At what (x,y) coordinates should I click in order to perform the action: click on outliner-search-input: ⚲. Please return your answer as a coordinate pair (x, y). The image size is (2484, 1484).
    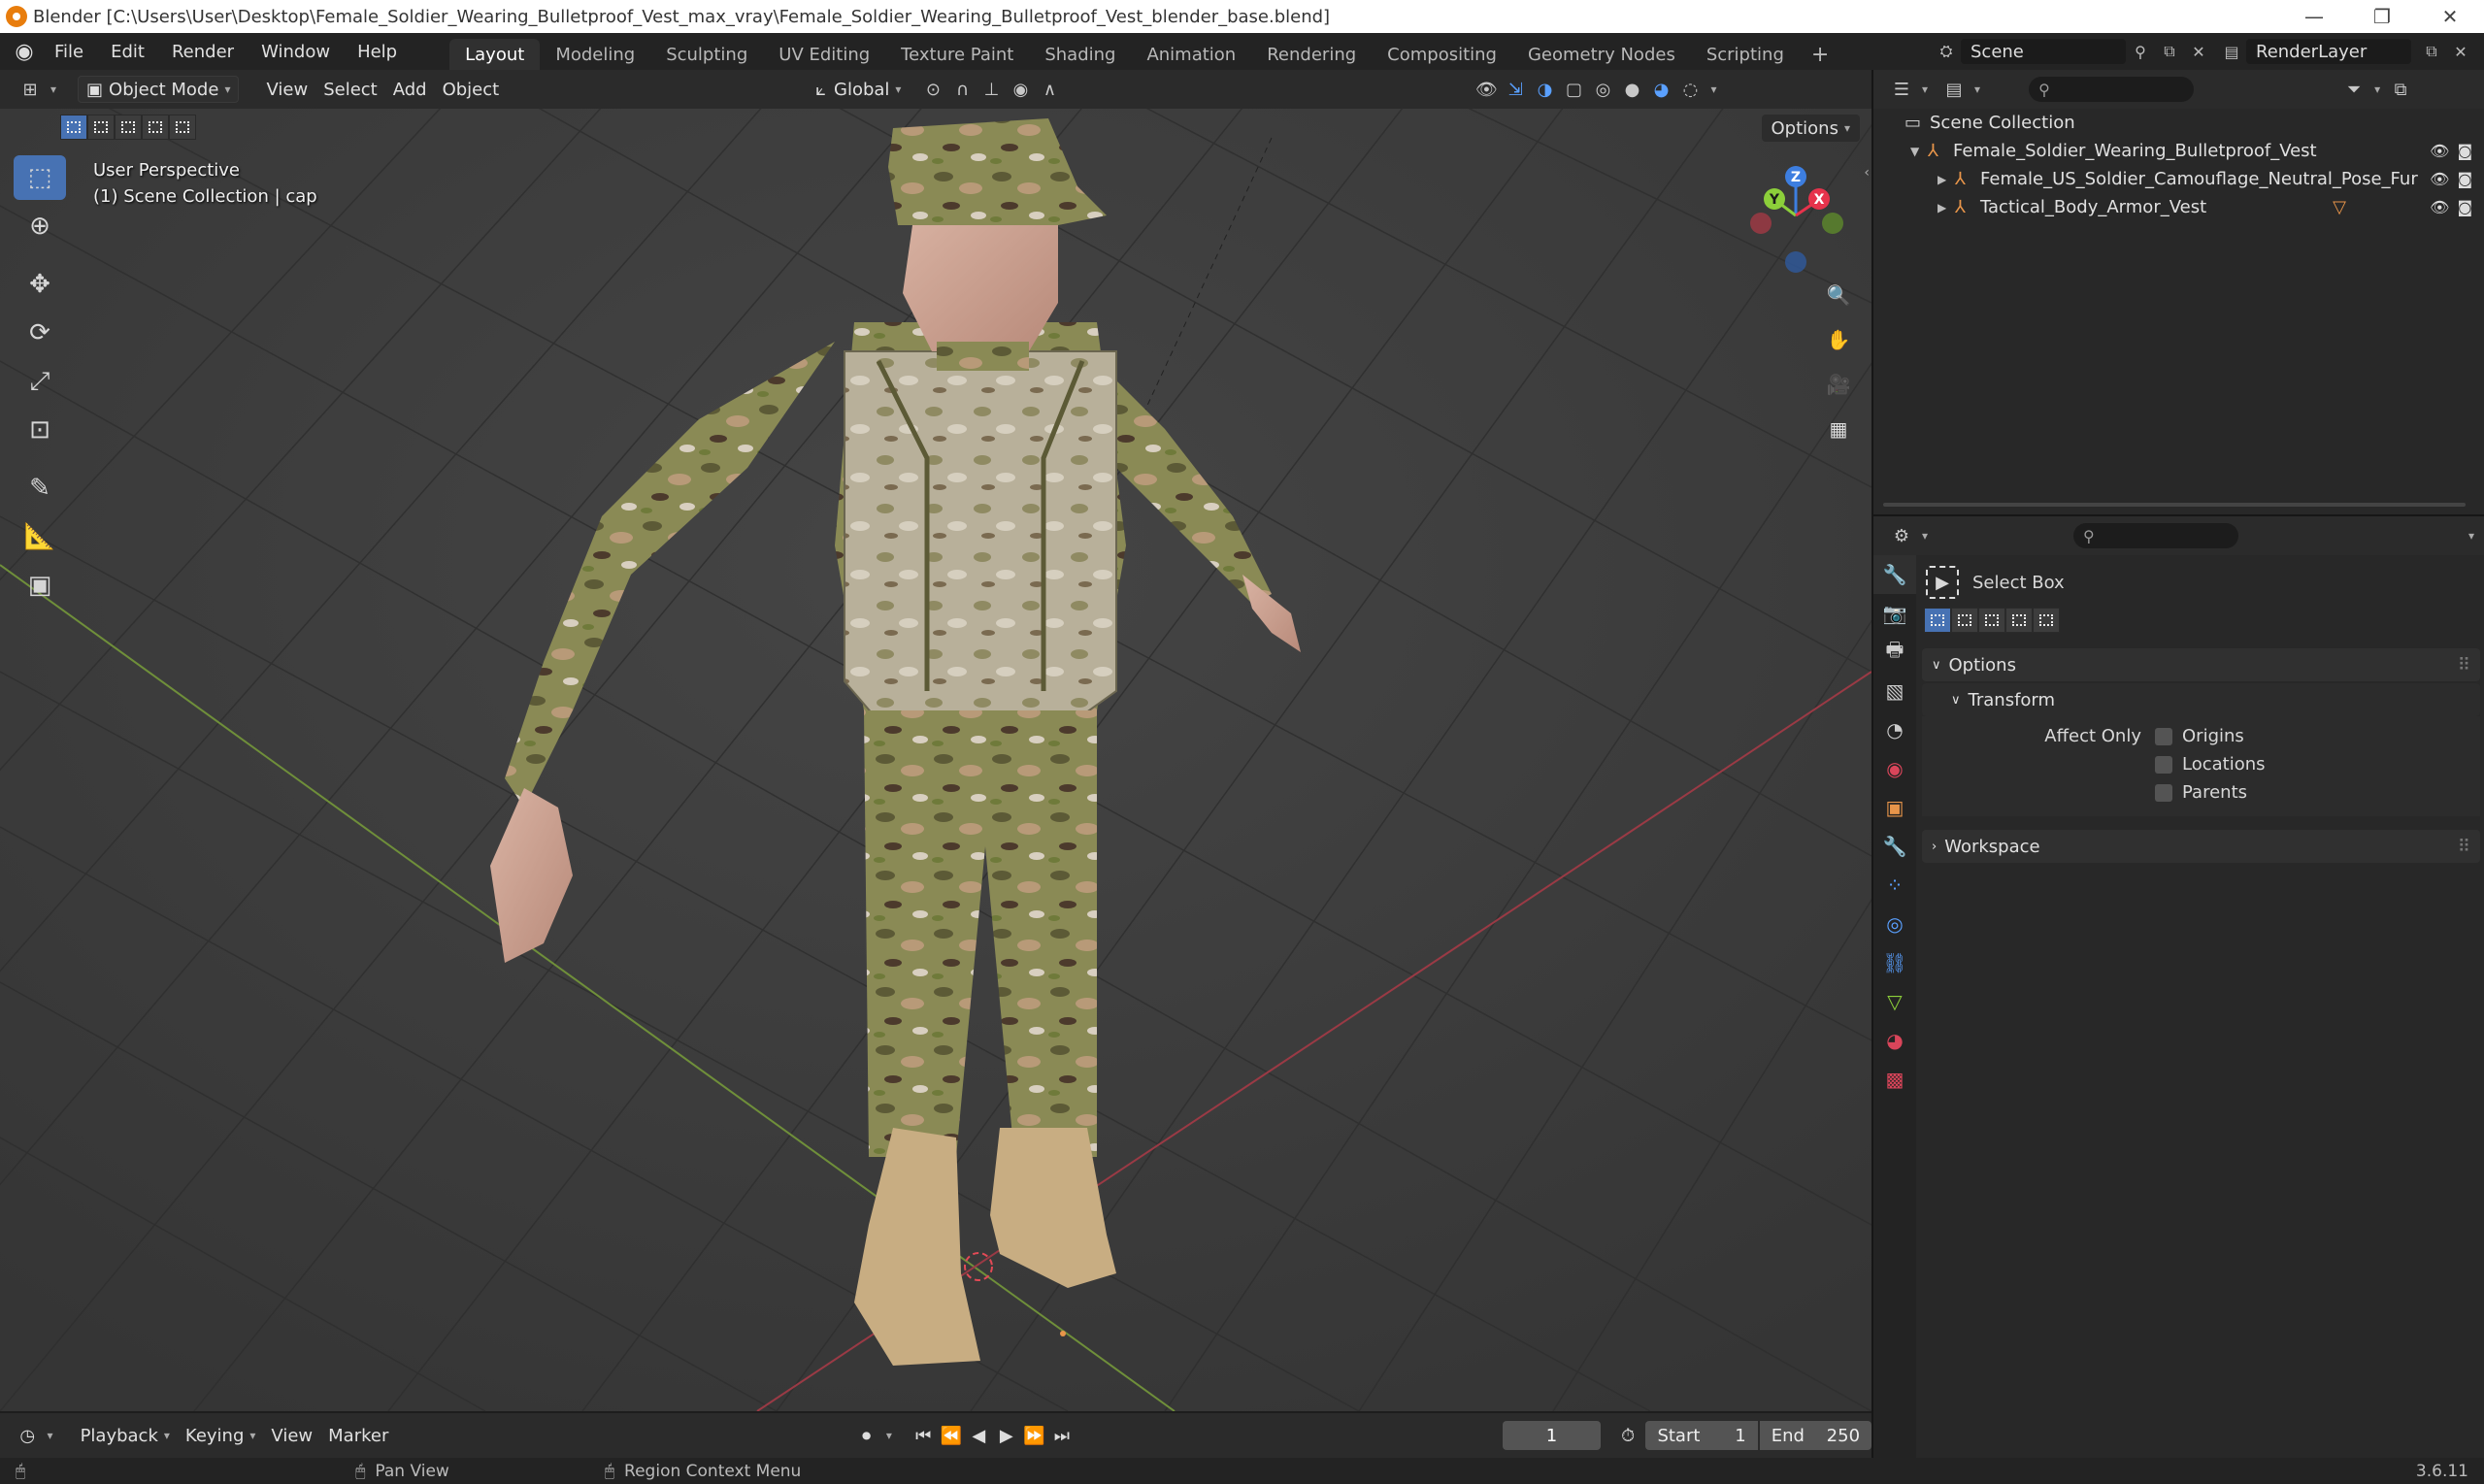
    Looking at the image, I should click on (2112, 89).